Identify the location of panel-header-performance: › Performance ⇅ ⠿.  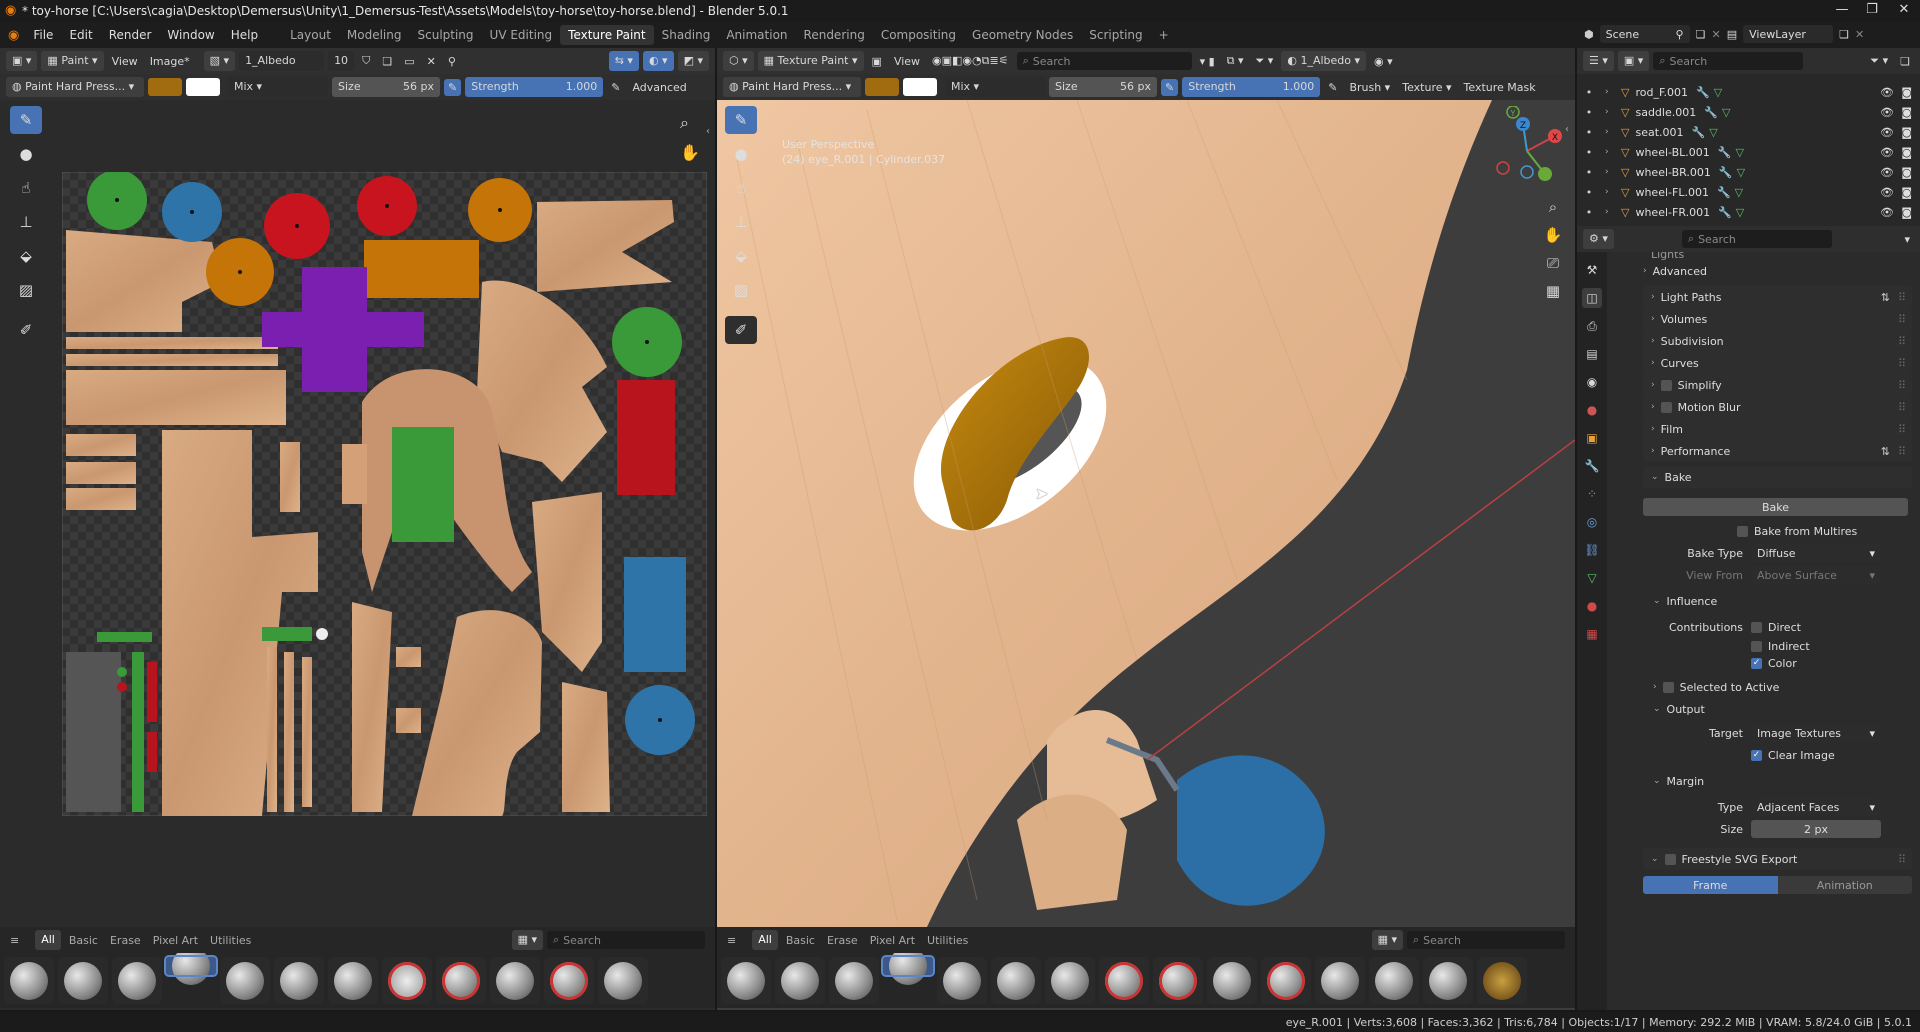
(1777, 451).